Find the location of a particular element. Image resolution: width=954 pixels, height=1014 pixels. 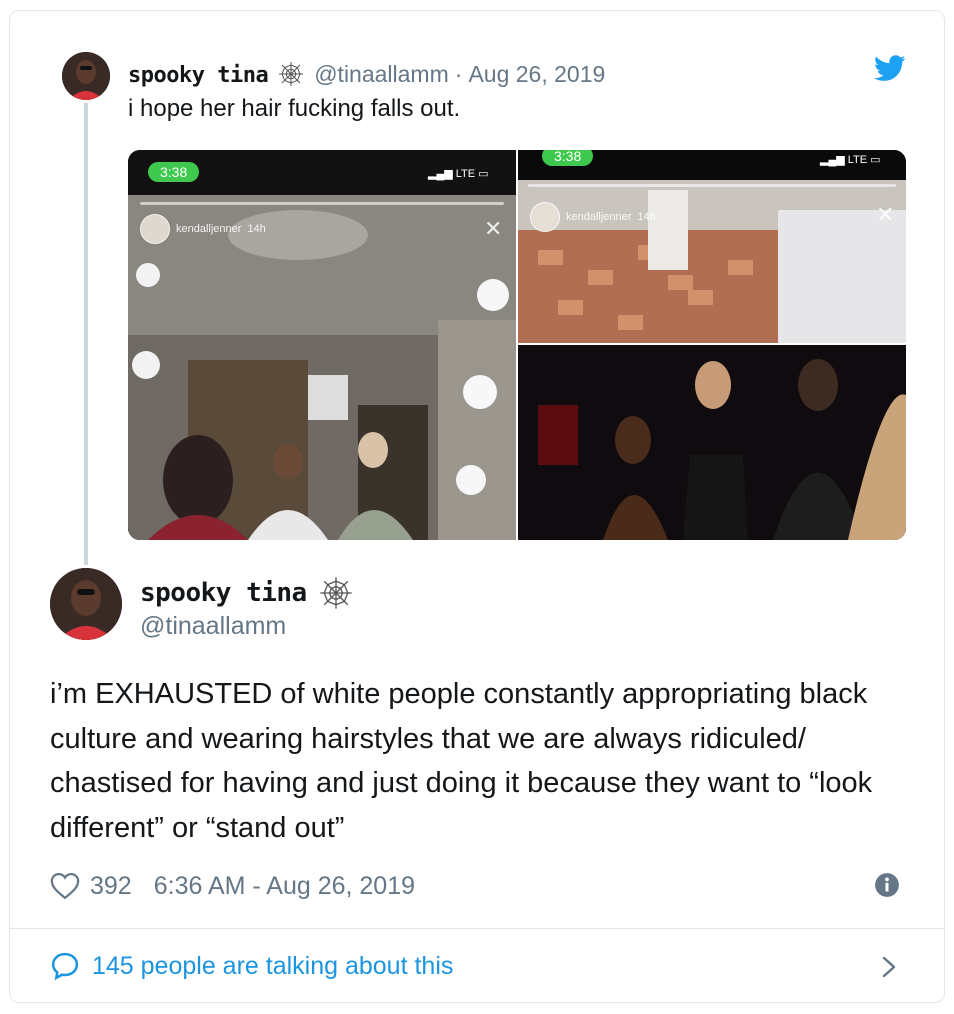

parent-tweet-header: spooky tina @tinaallamm · Aug 26, 2019 is located at coordinates (366, 73).